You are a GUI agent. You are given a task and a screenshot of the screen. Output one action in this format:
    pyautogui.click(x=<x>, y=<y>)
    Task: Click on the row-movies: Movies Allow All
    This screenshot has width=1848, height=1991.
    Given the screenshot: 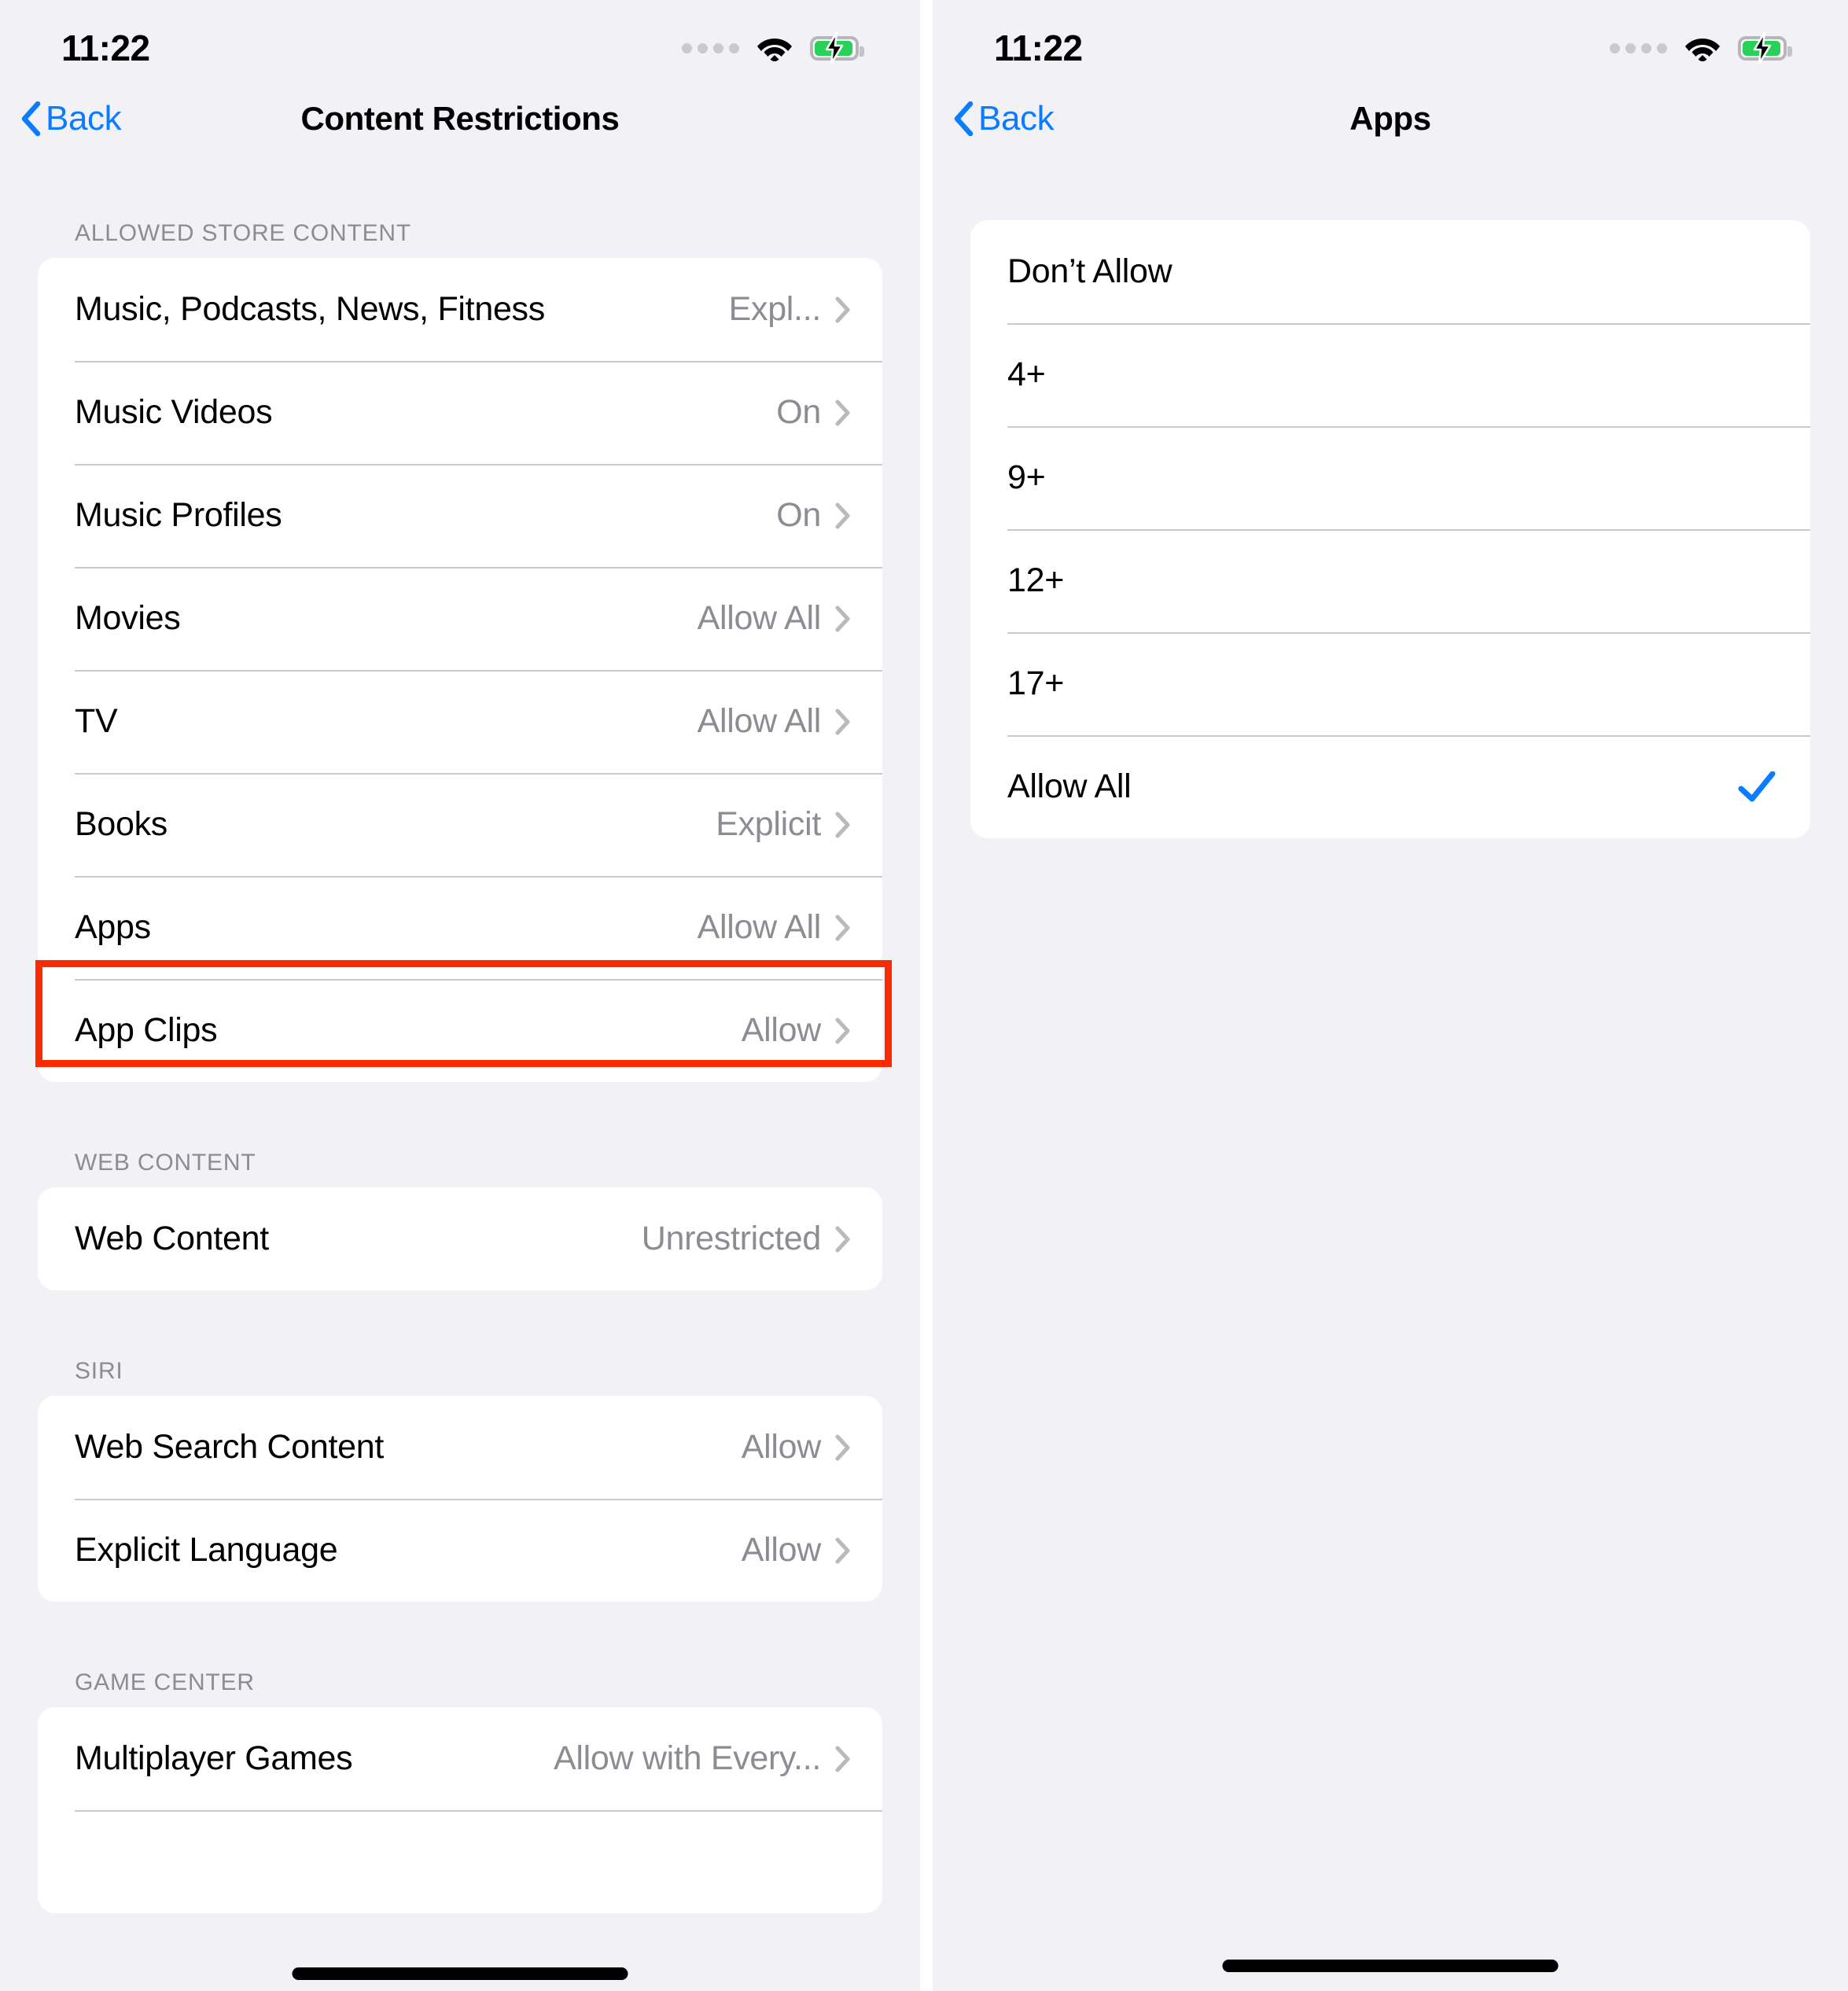 What is the action you would take?
    pyautogui.click(x=460, y=618)
    